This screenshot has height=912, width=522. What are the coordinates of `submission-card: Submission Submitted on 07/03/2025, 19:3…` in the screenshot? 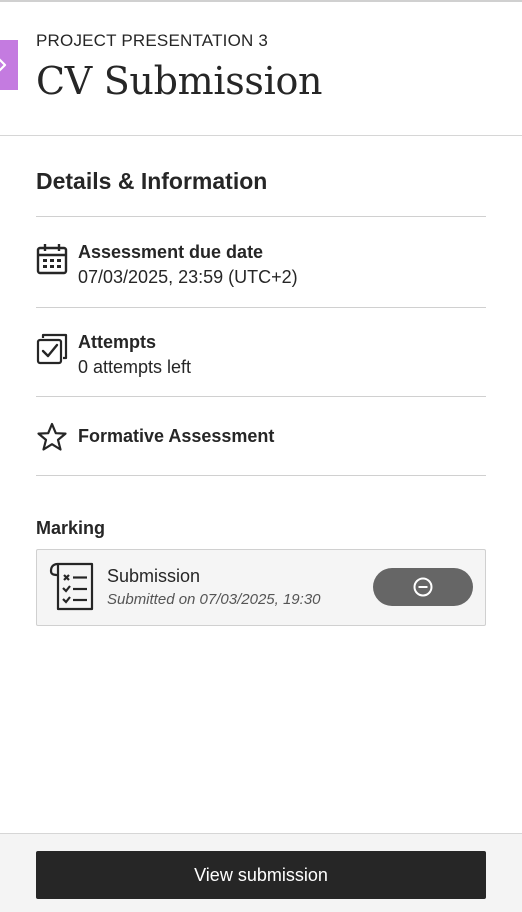 It's located at (261, 587).